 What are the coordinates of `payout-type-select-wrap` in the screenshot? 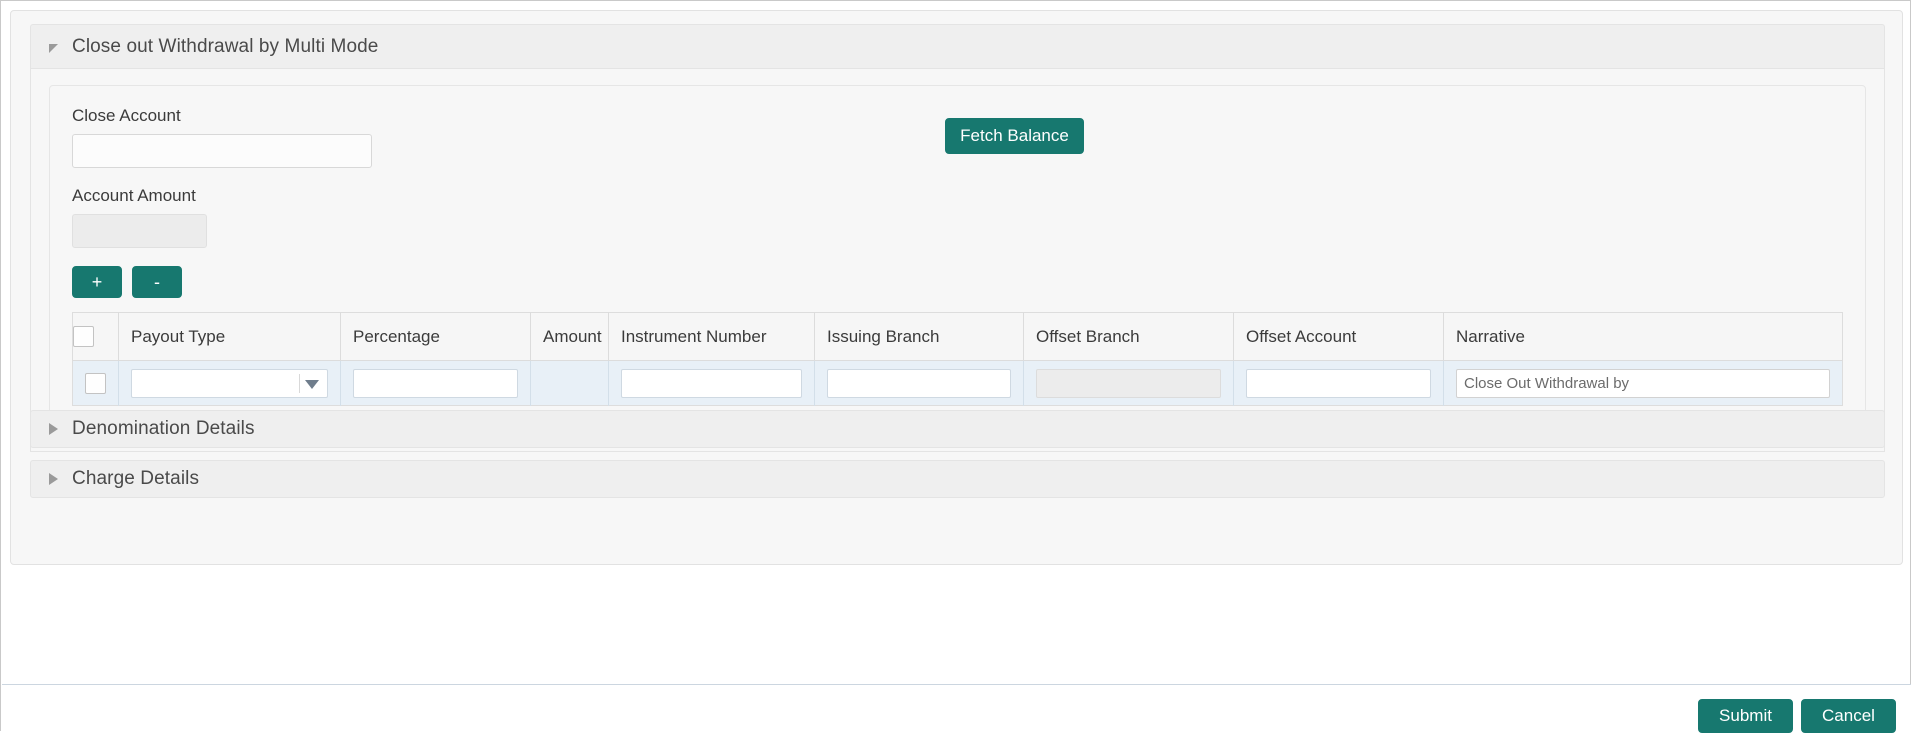 It's located at (229, 383).